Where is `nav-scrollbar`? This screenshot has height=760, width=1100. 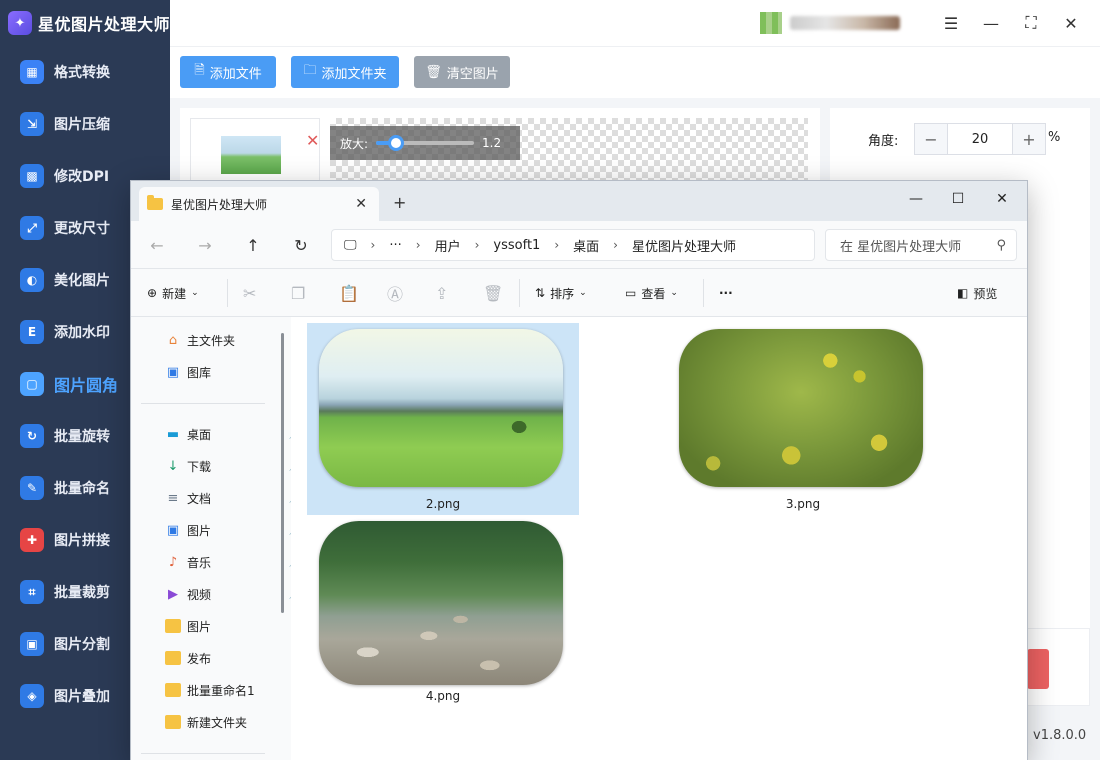 nav-scrollbar is located at coordinates (282, 473).